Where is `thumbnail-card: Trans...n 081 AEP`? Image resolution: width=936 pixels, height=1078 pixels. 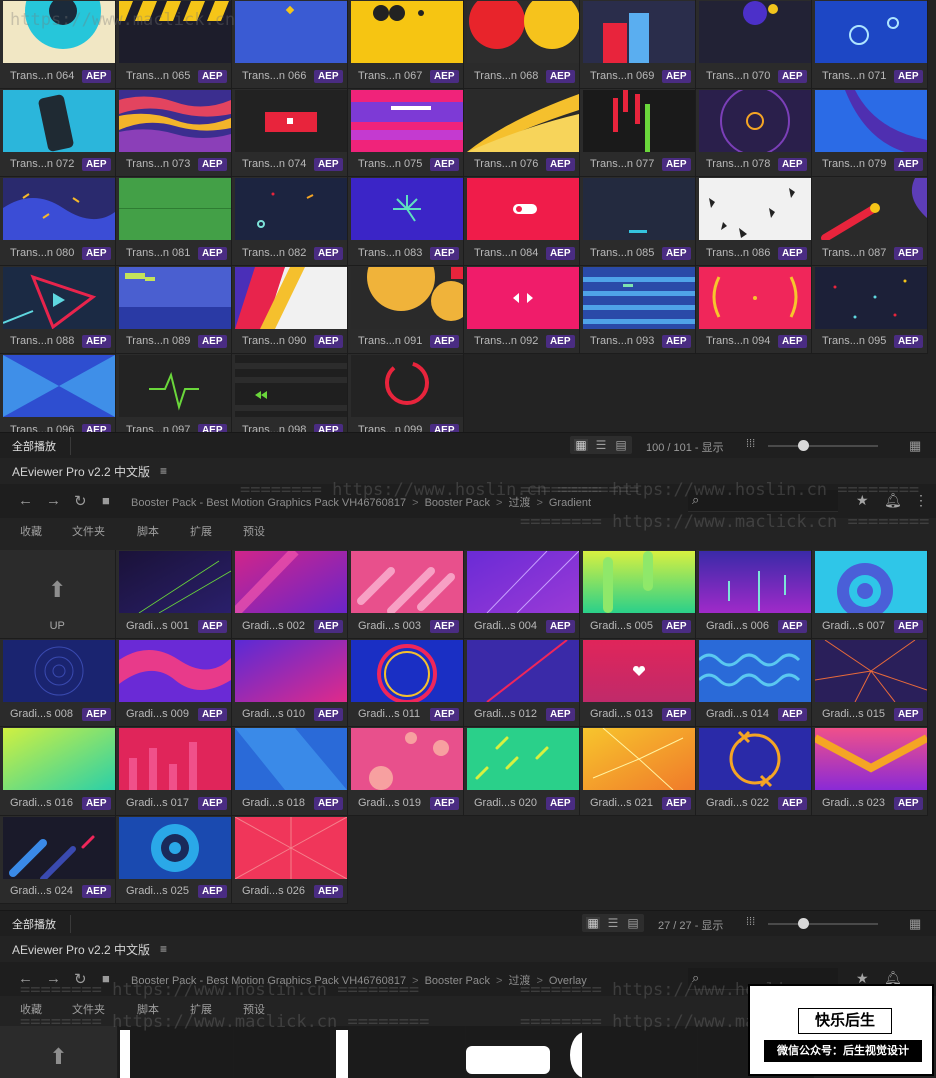 thumbnail-card: Trans...n 081 AEP is located at coordinates (174, 221).